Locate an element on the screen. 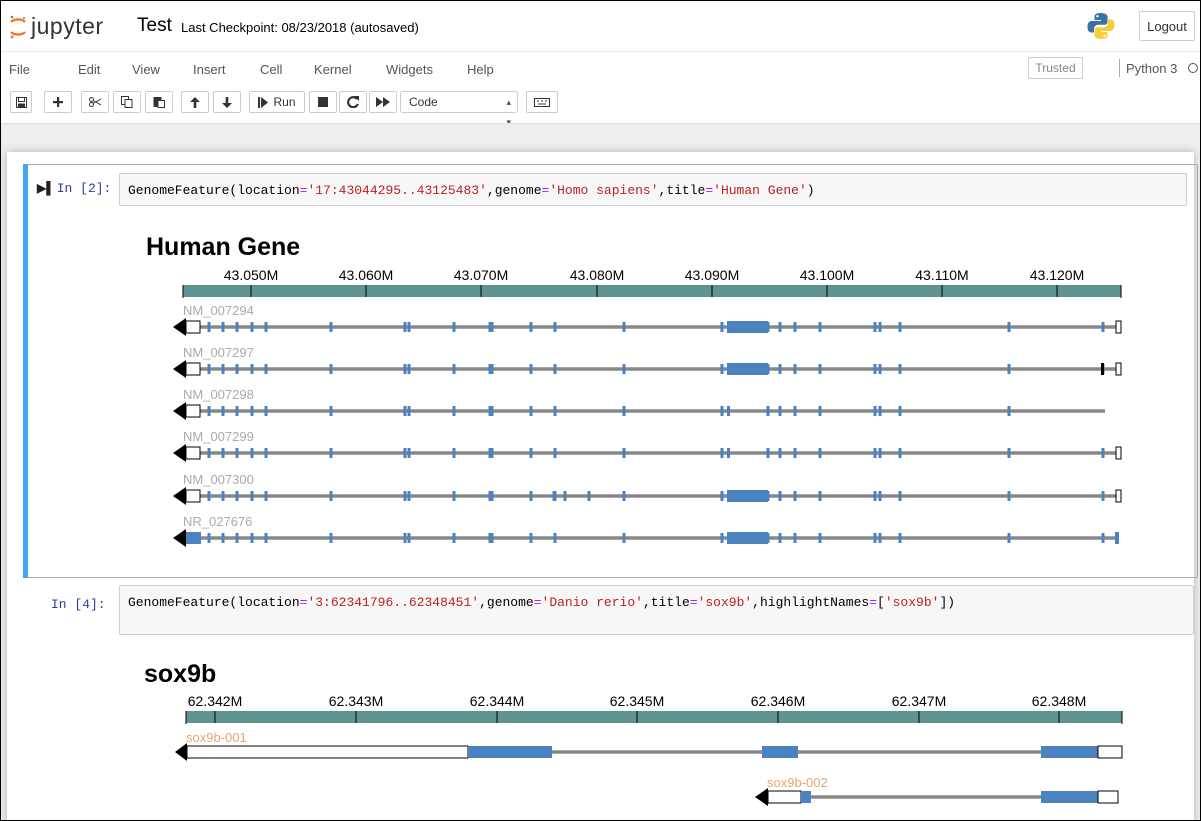 The width and height of the screenshot is (1201, 821). menu-file: File is located at coordinates (19, 69).